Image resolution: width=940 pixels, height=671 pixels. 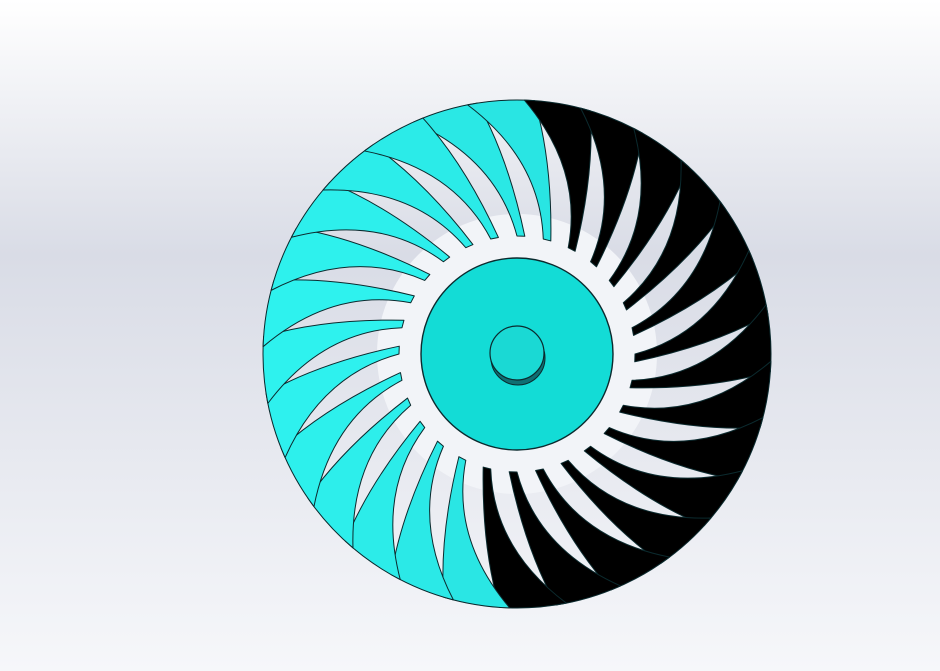 I want to click on hub-group, so click(x=517, y=354).